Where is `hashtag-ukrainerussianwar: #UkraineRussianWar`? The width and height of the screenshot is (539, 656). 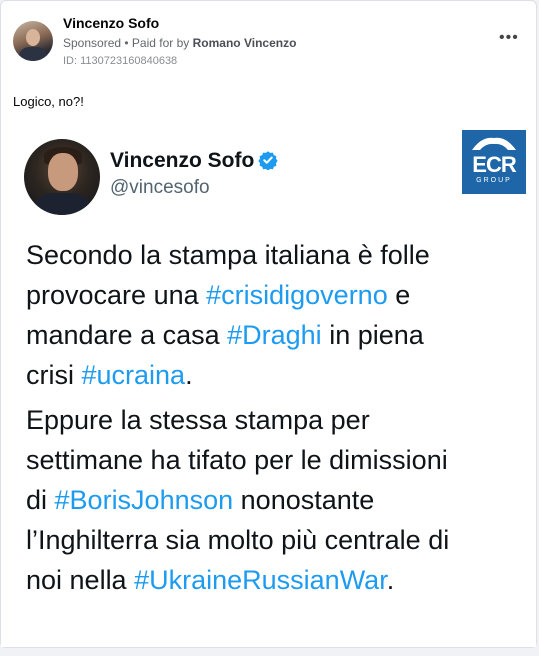
hashtag-ukrainerussianwar: #UkraineRussianWar is located at coordinates (260, 580).